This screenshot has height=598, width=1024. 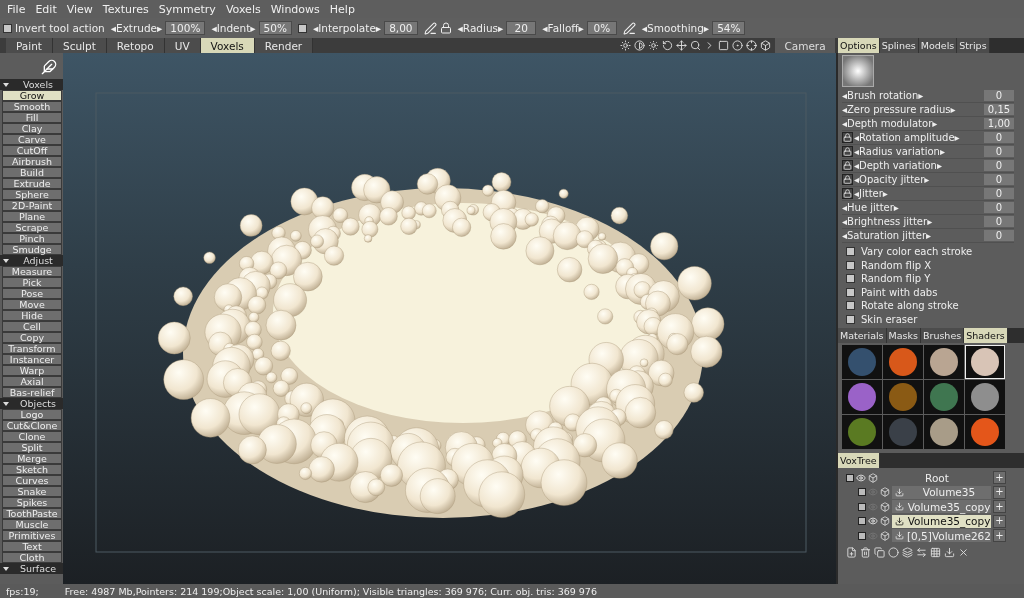 I want to click on circle-icon, so click(x=737, y=45).